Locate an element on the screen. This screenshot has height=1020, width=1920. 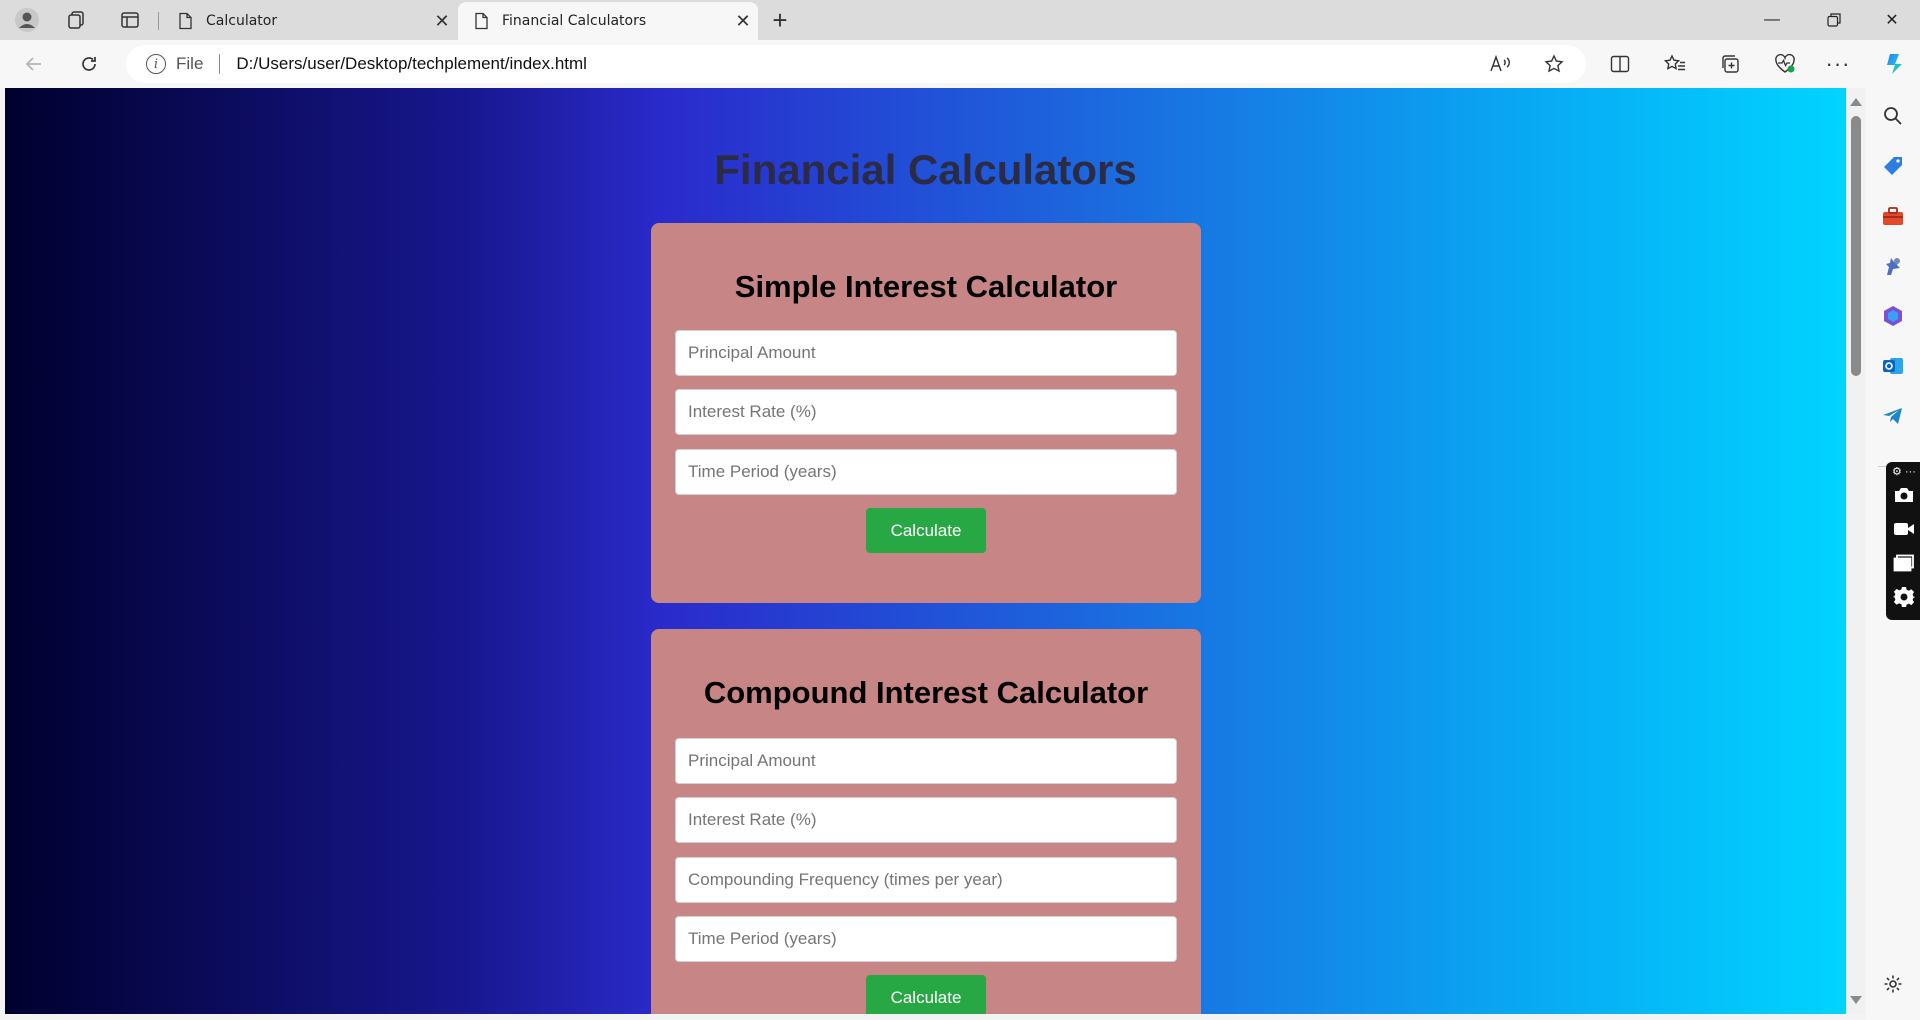
tab-calculator: Calculator ✕ is located at coordinates (309, 21).